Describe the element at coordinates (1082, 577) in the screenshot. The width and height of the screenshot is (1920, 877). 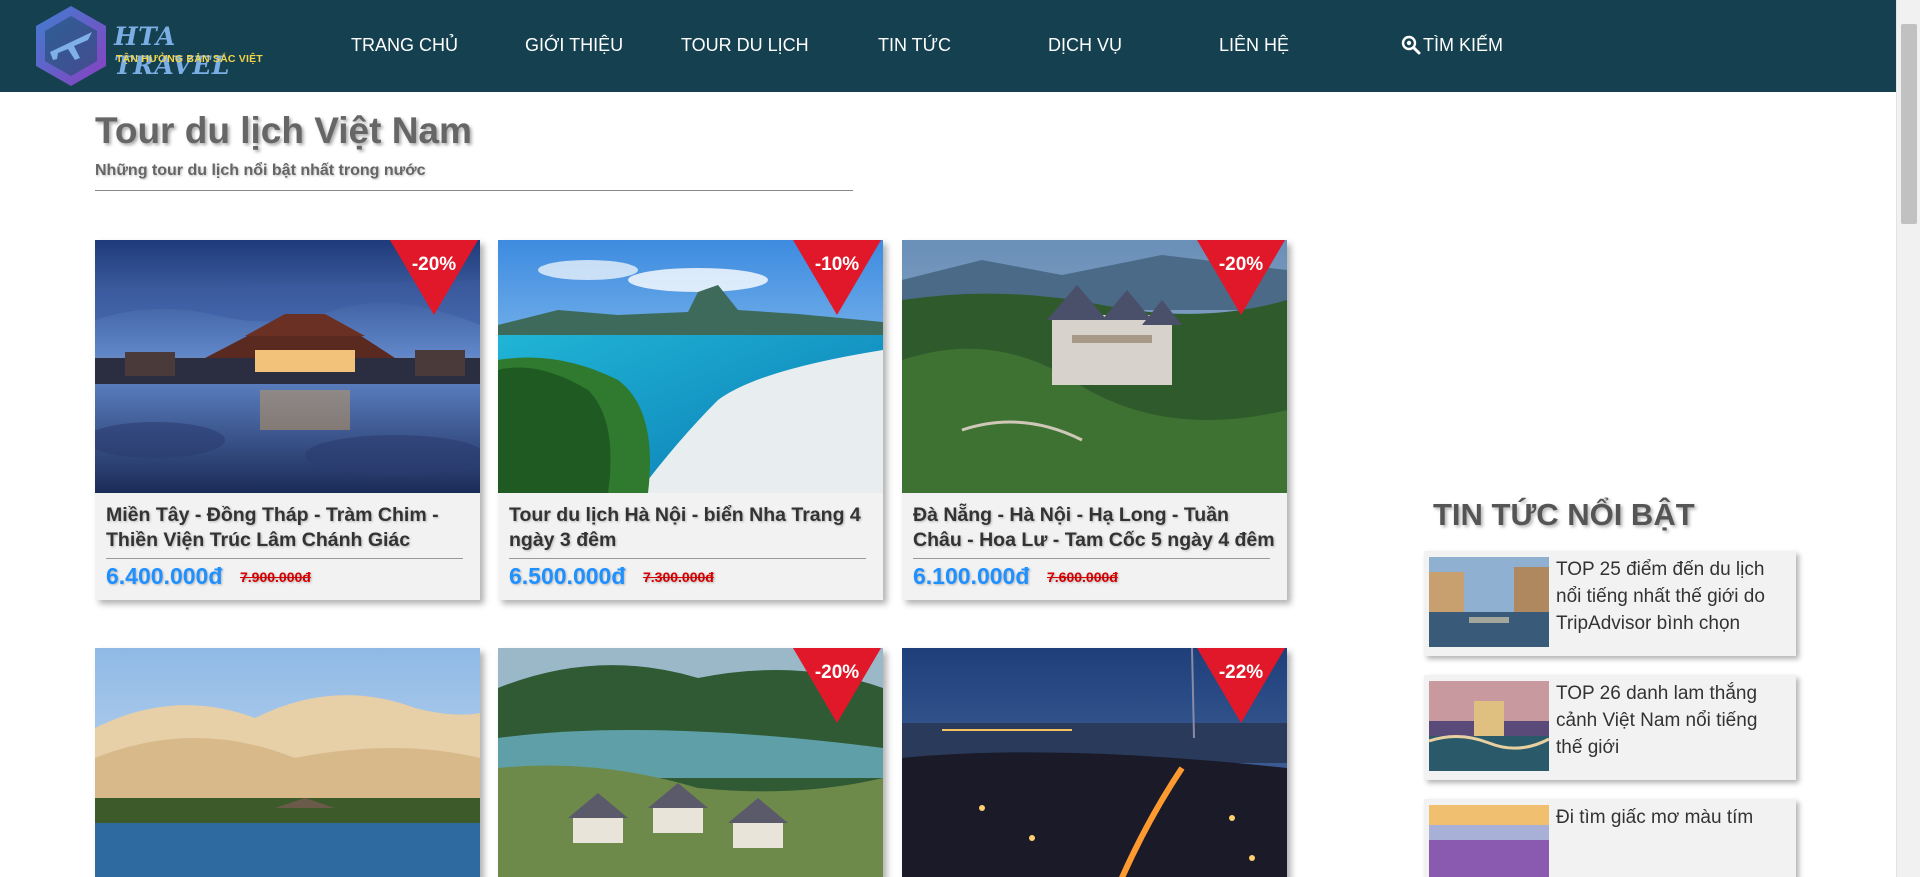
I see `tour-old-price: 7.600.000đ` at that location.